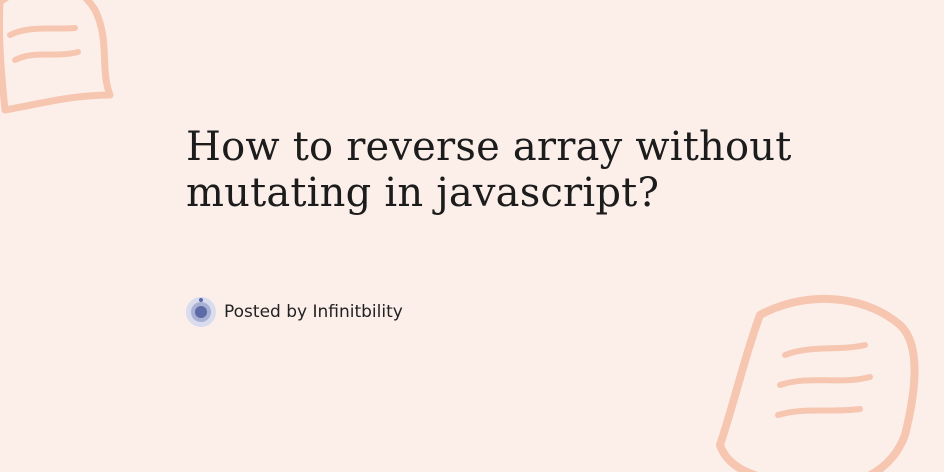  I want to click on post-title-line-1: How to reverse array without, so click(489, 147).